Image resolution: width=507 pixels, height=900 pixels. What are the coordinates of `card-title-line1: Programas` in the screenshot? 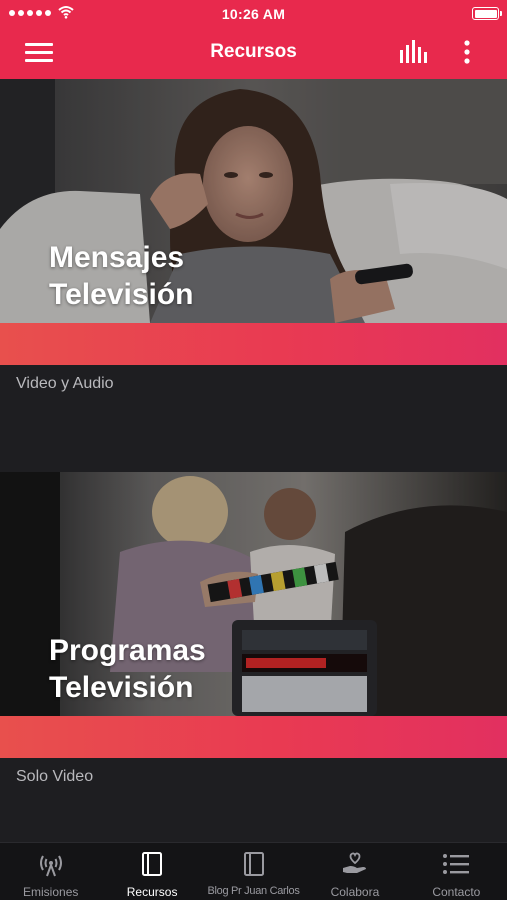 It's located at (127, 650).